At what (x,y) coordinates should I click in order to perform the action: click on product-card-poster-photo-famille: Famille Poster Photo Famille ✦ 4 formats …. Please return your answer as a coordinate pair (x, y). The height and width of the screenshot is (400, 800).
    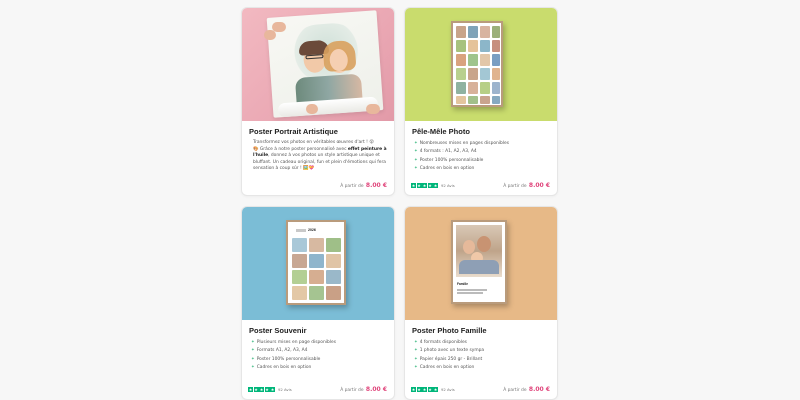
    Looking at the image, I should click on (481, 303).